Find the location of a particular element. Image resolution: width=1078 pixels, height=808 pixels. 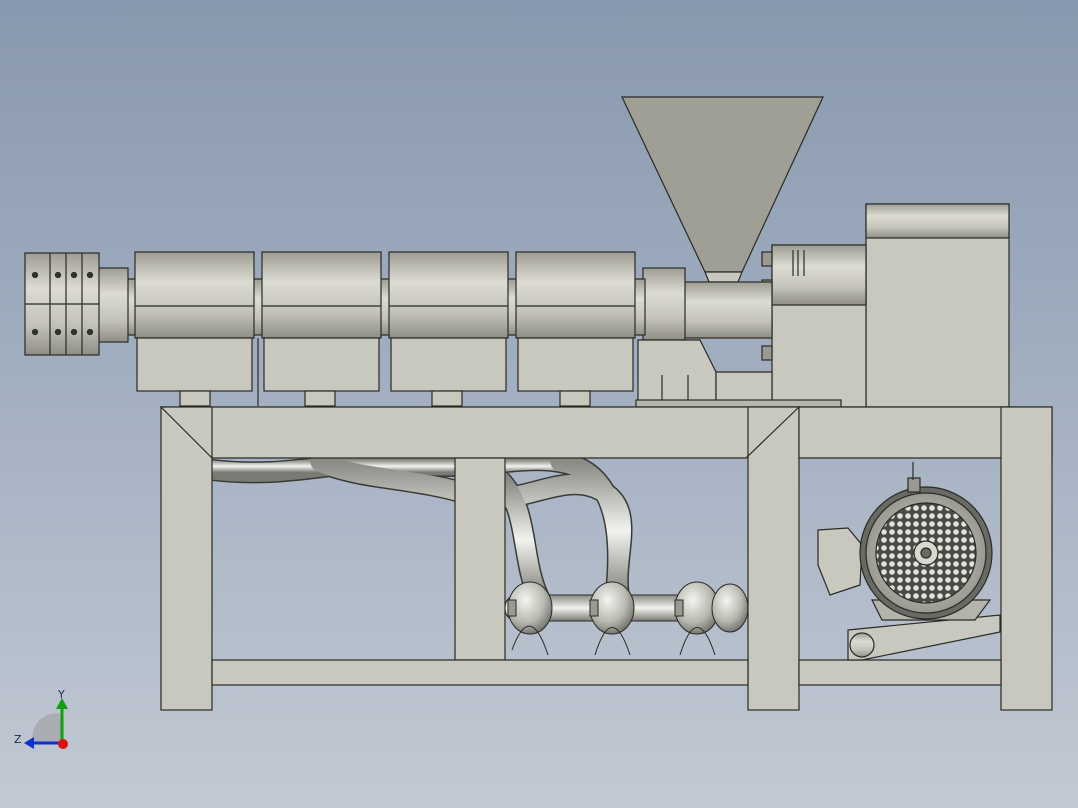

electric-motor is located at coordinates (909, 561).